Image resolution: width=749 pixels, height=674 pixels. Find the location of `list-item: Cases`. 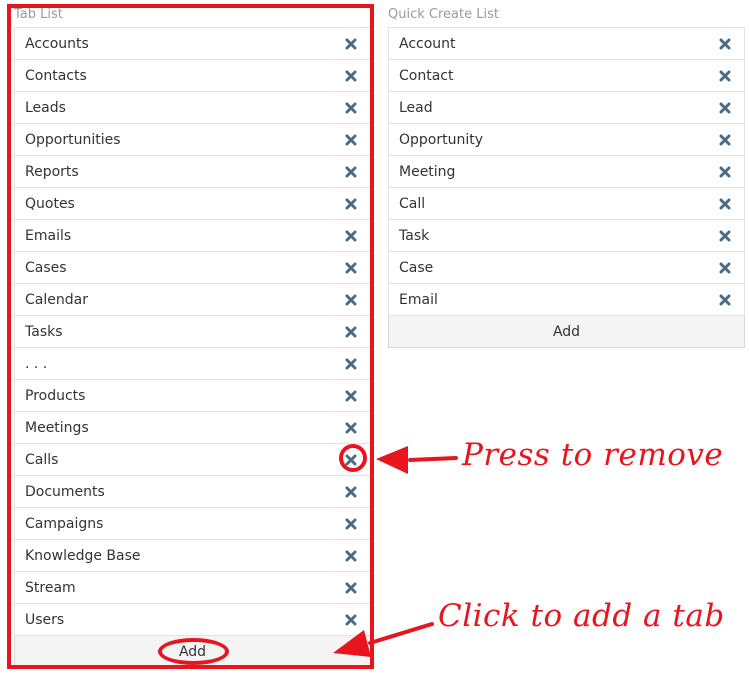

list-item: Cases is located at coordinates (192, 268).